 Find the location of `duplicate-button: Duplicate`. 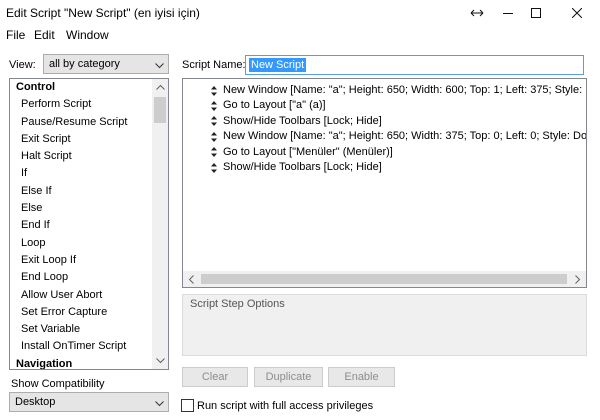

duplicate-button: Duplicate is located at coordinates (288, 377).